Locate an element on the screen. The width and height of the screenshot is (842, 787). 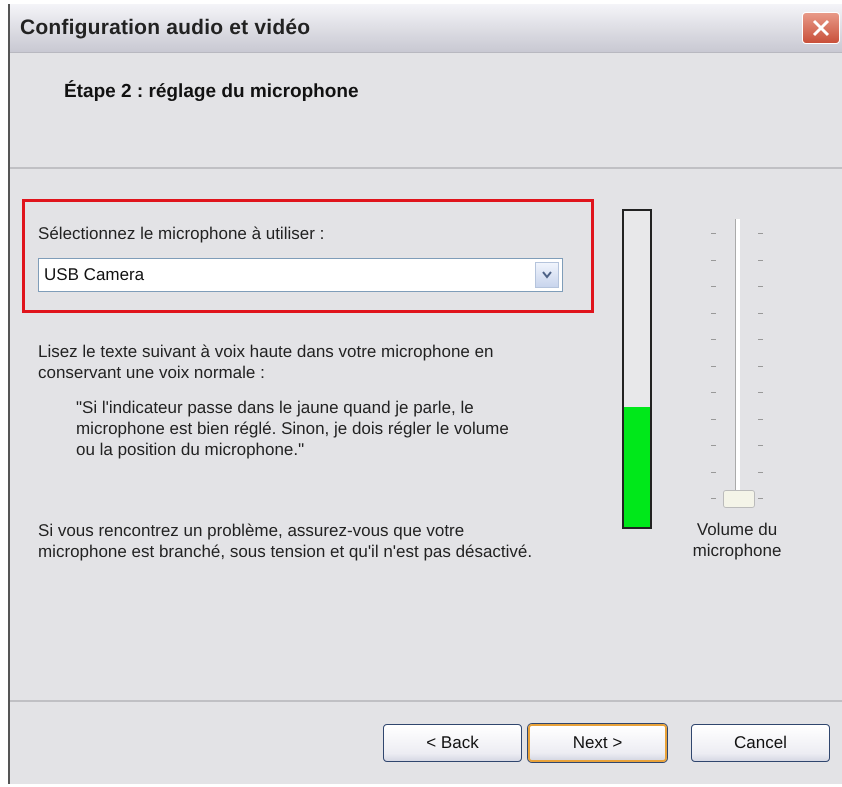
close-button is located at coordinates (821, 28).